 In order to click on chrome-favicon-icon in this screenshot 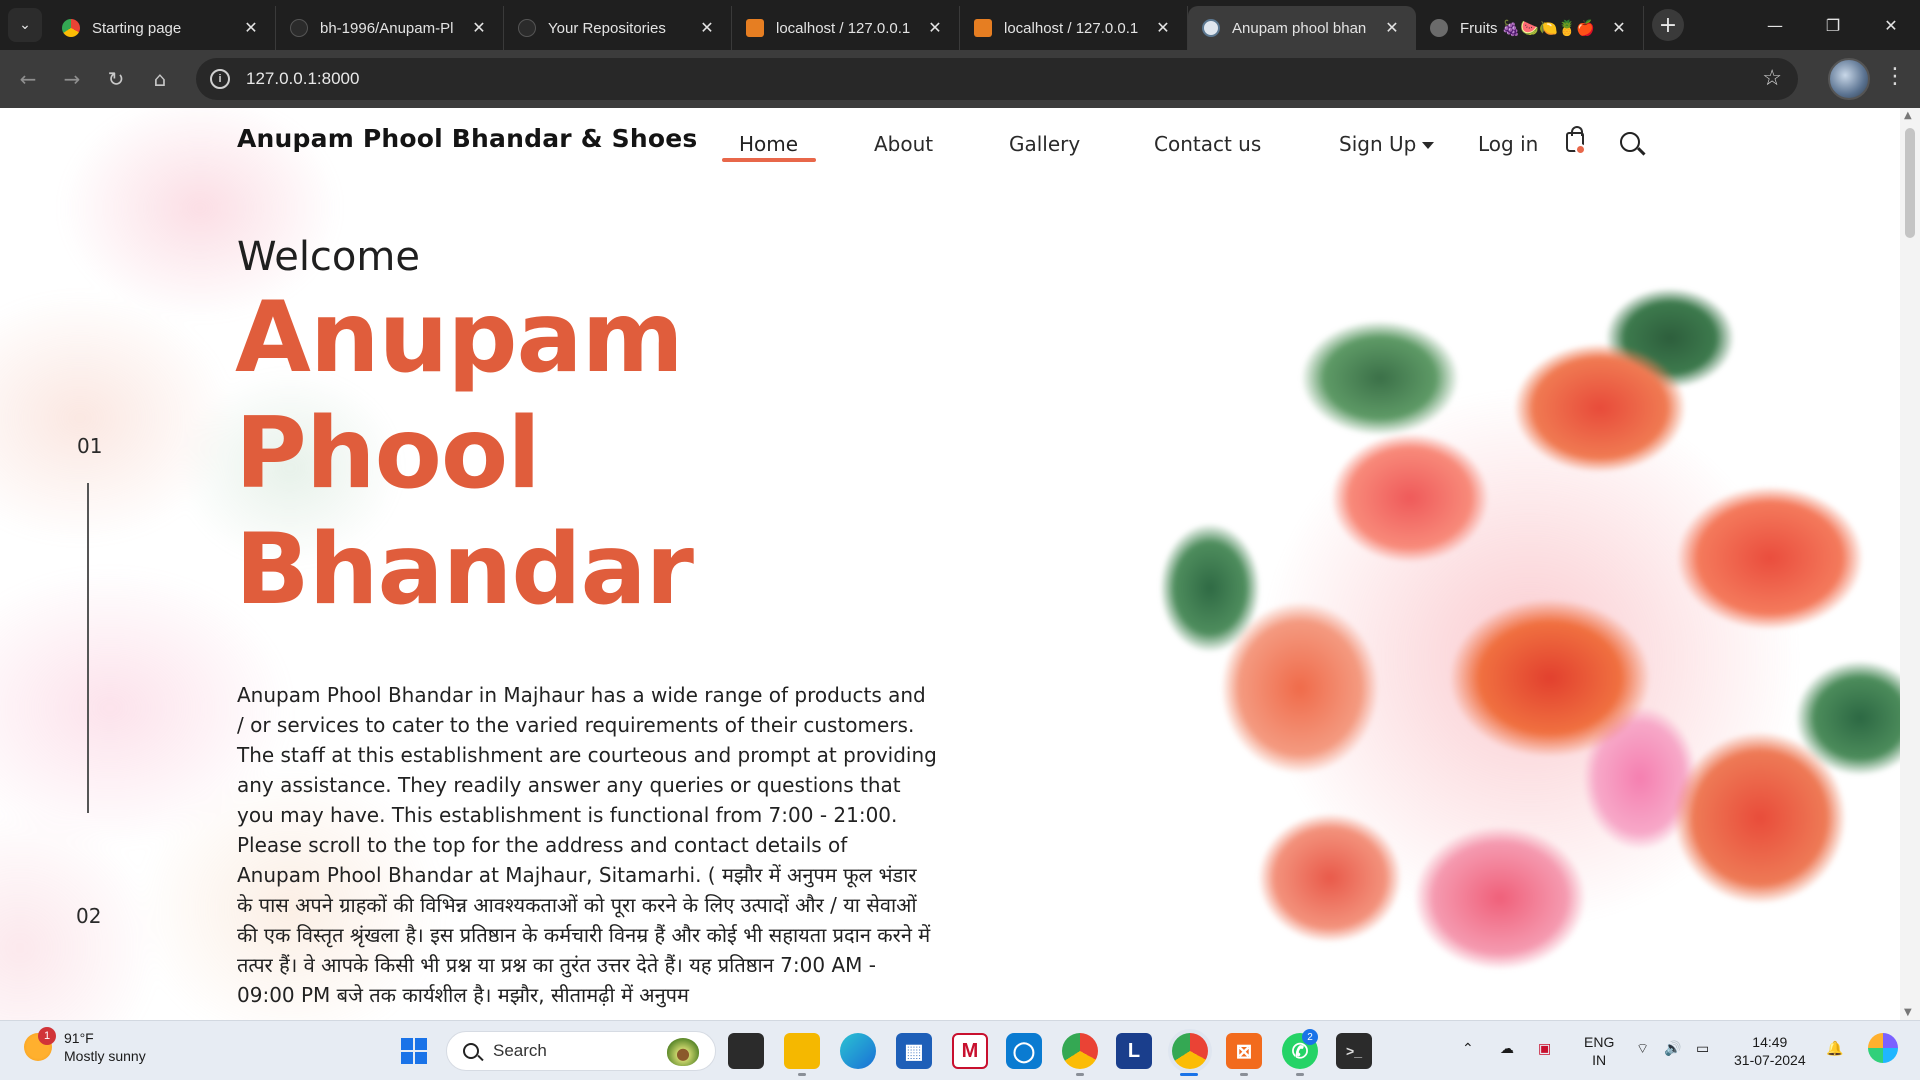, I will do `click(71, 28)`.